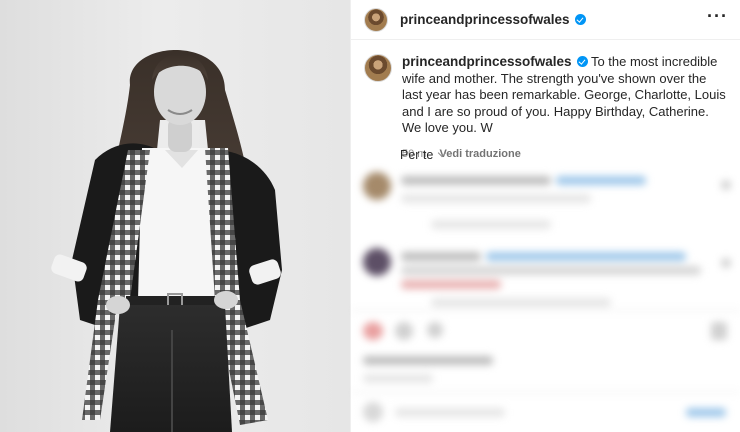 The width and height of the screenshot is (740, 432). I want to click on like-icon, so click(373, 331).